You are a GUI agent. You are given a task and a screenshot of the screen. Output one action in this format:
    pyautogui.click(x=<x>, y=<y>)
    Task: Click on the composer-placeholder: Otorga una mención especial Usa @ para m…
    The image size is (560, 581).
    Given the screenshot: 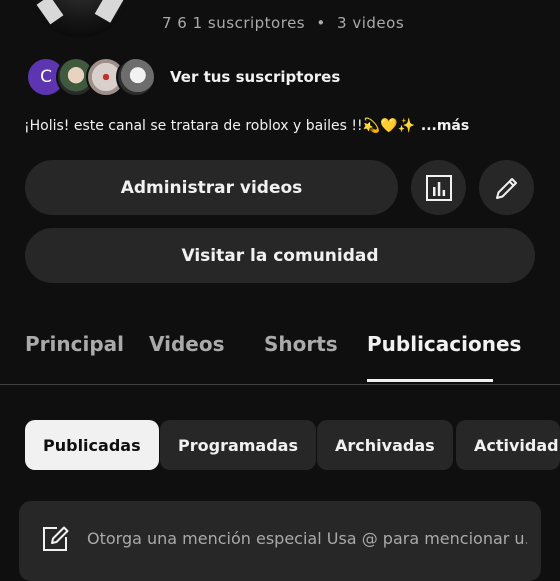 What is the action you would take?
    pyautogui.click(x=307, y=538)
    